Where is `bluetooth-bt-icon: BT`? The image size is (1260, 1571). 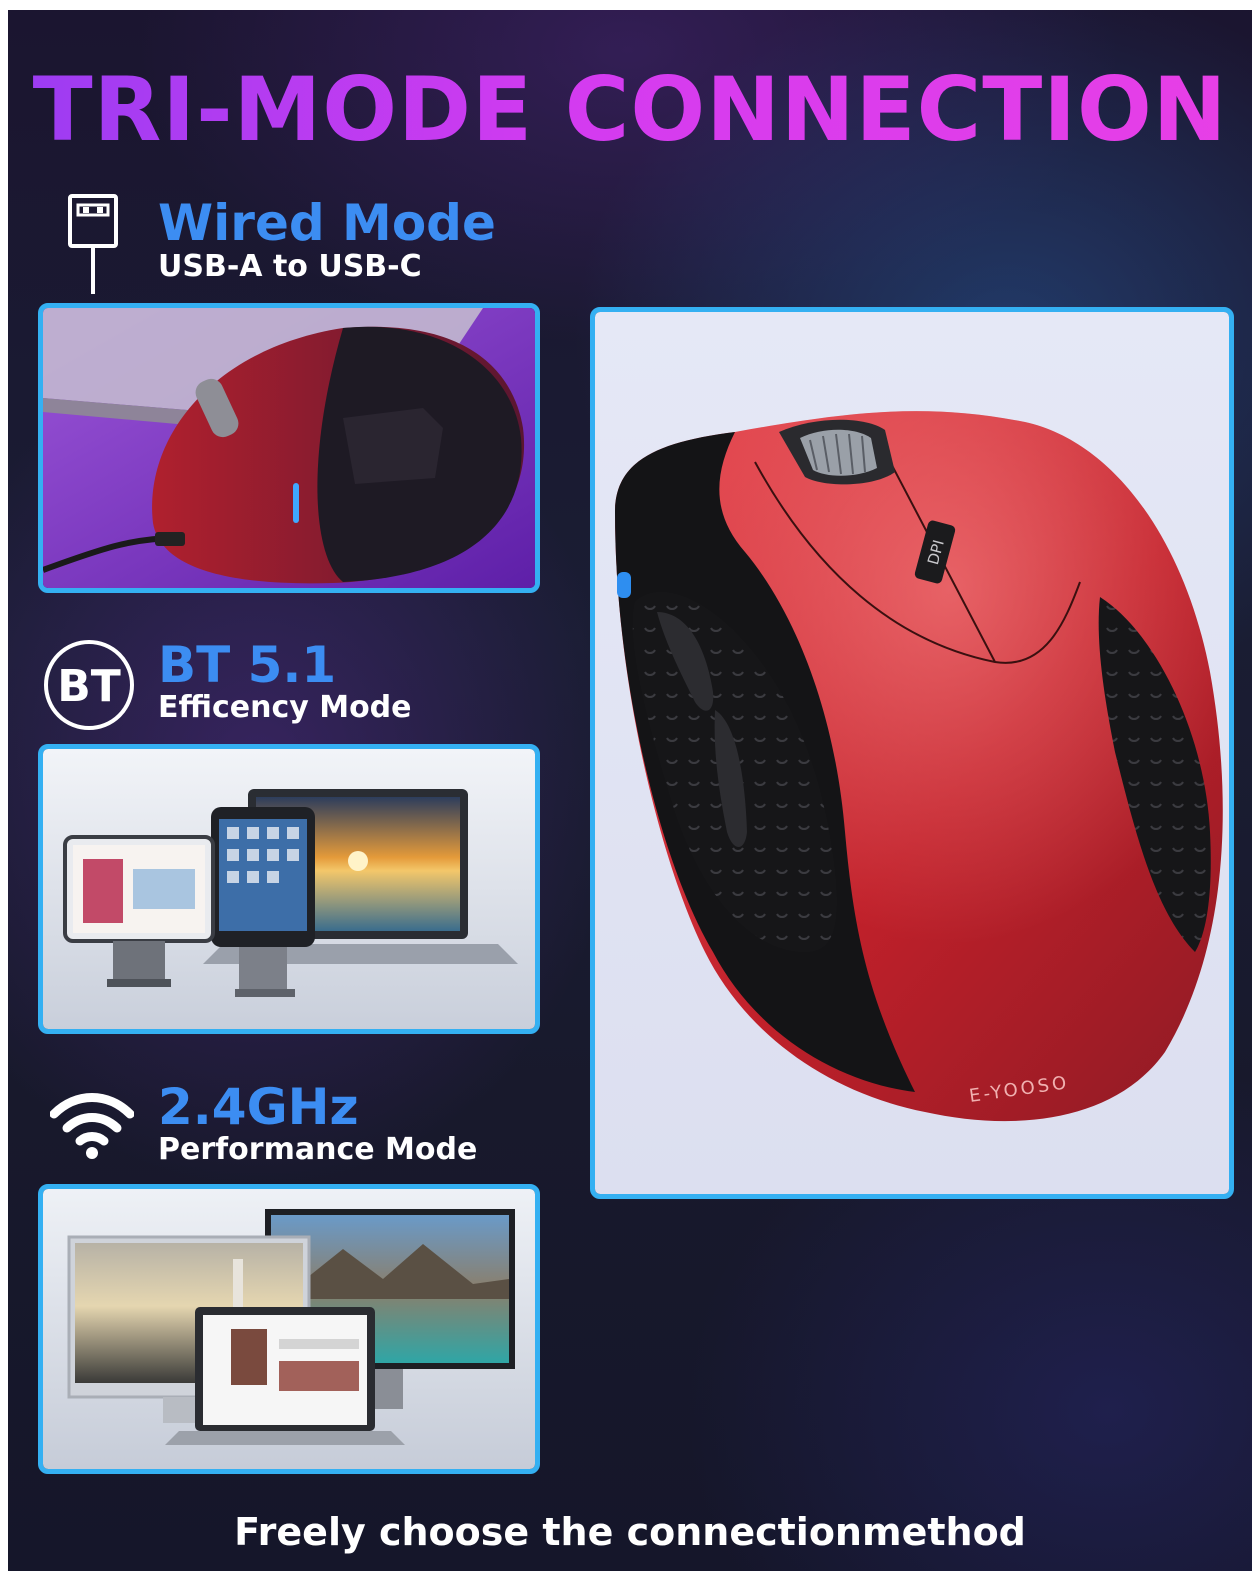
bluetooth-bt-icon: BT is located at coordinates (89, 685).